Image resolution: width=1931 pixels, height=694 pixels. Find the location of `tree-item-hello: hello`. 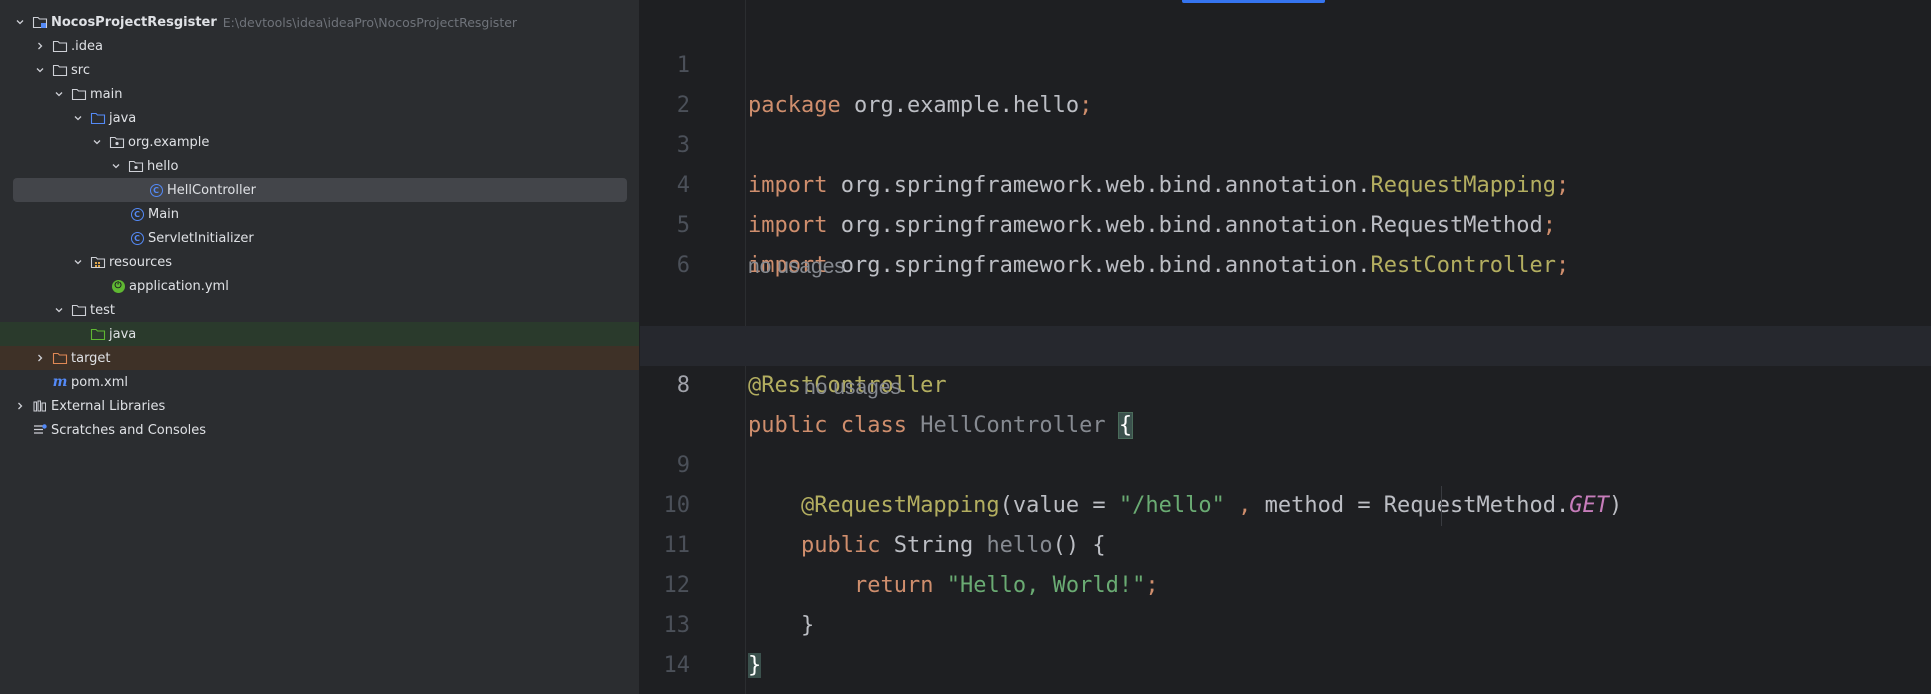

tree-item-hello: hello is located at coordinates (319, 166).